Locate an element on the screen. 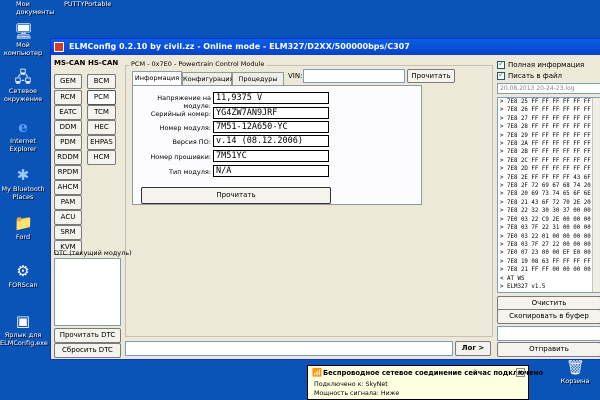 The width and height of the screenshot is (600, 400). desktop-icon-network: 🖧 Сетевое окружение is located at coordinates (23, 85).